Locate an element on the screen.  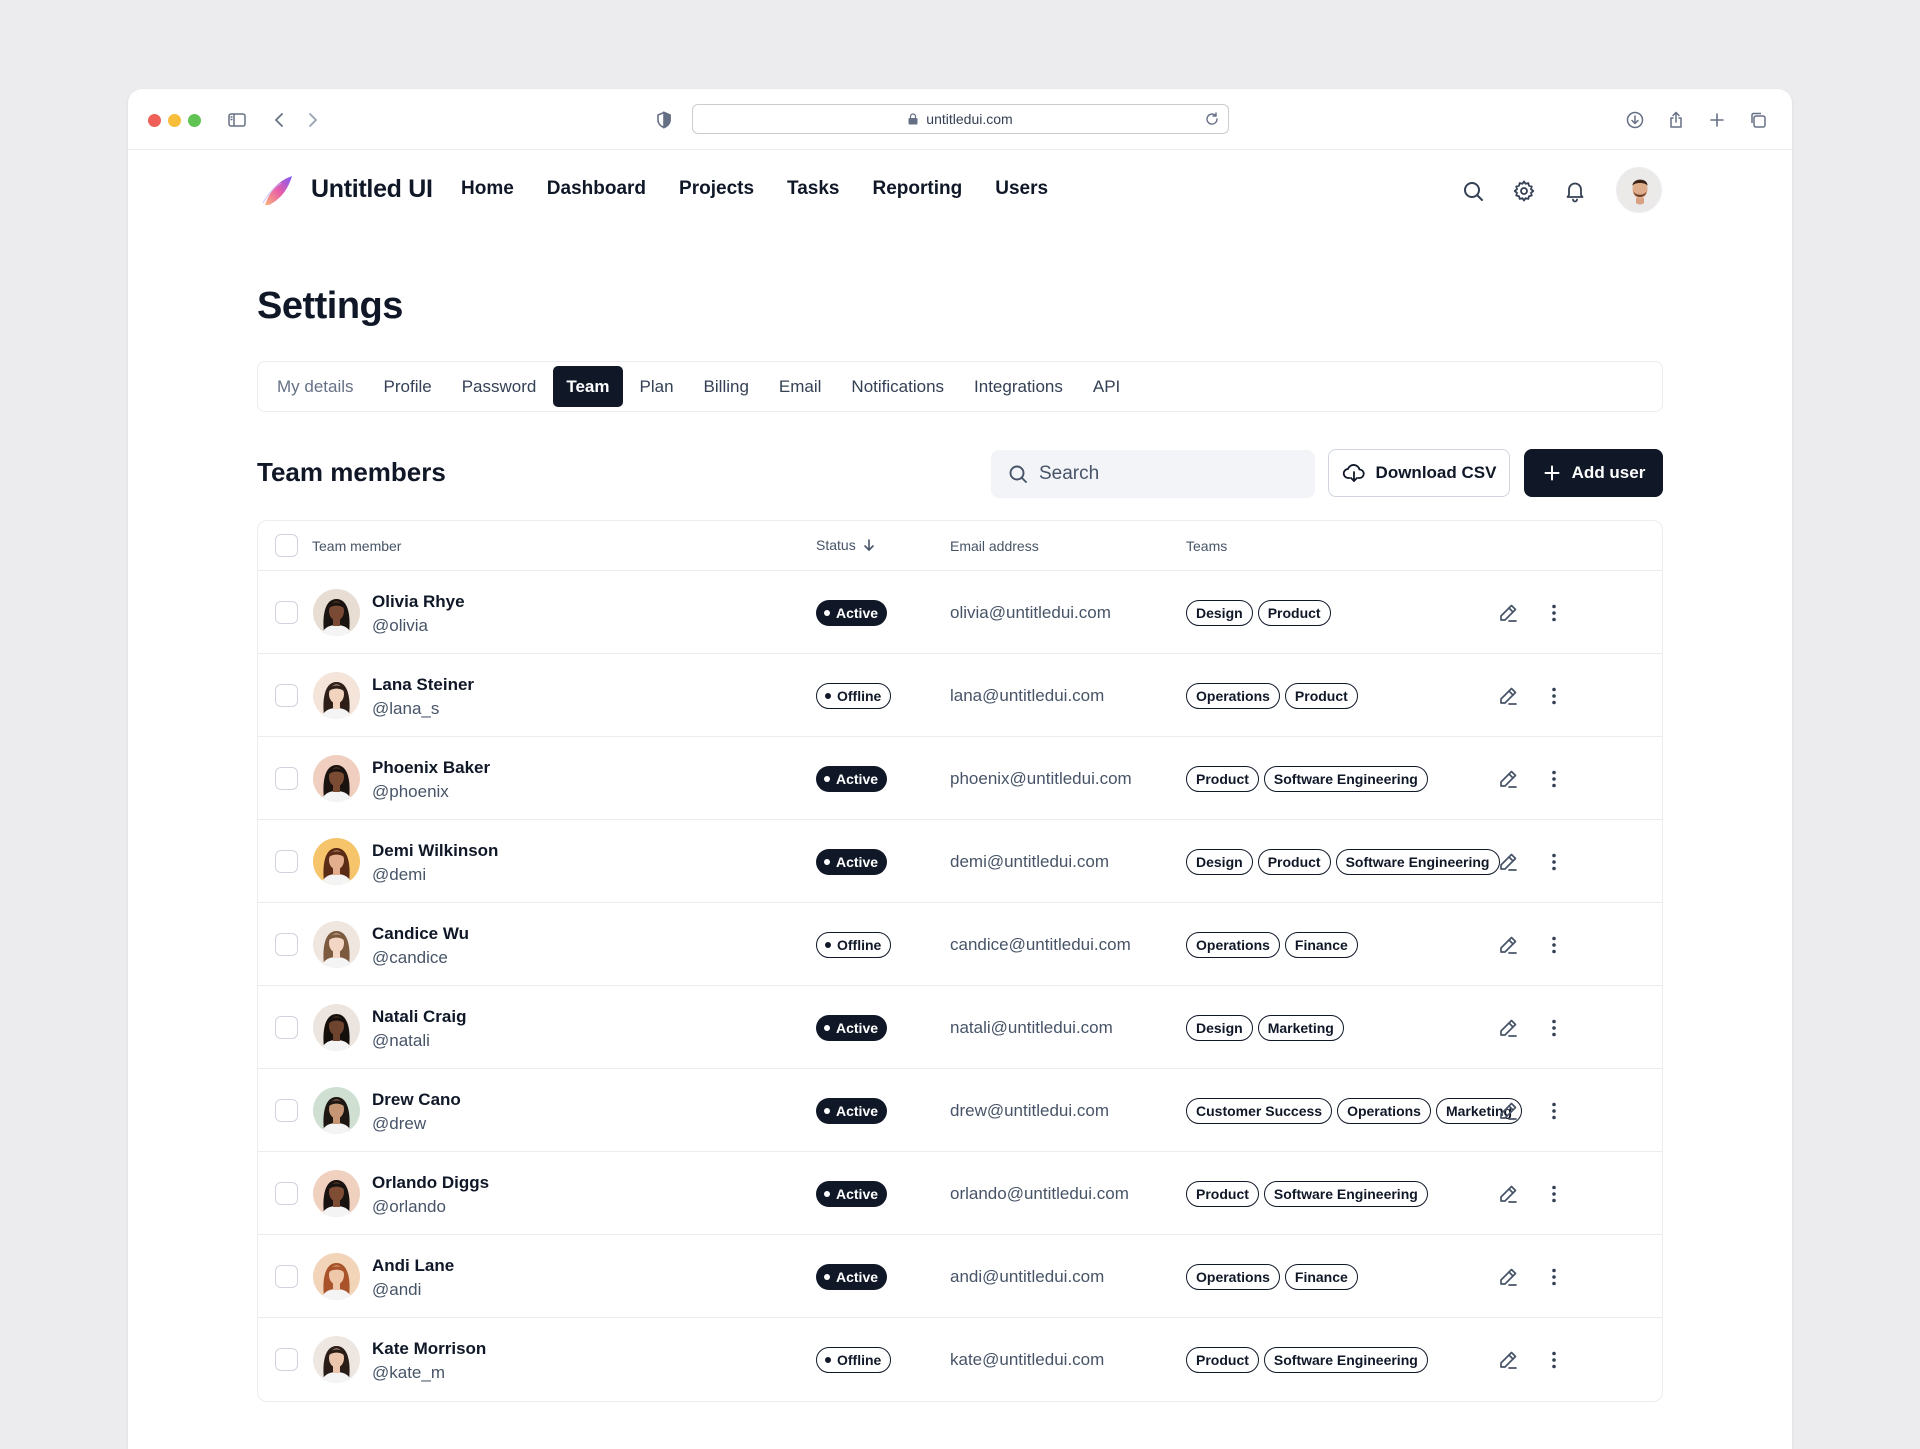
nav-link-tasks: Tasks is located at coordinates (813, 189).